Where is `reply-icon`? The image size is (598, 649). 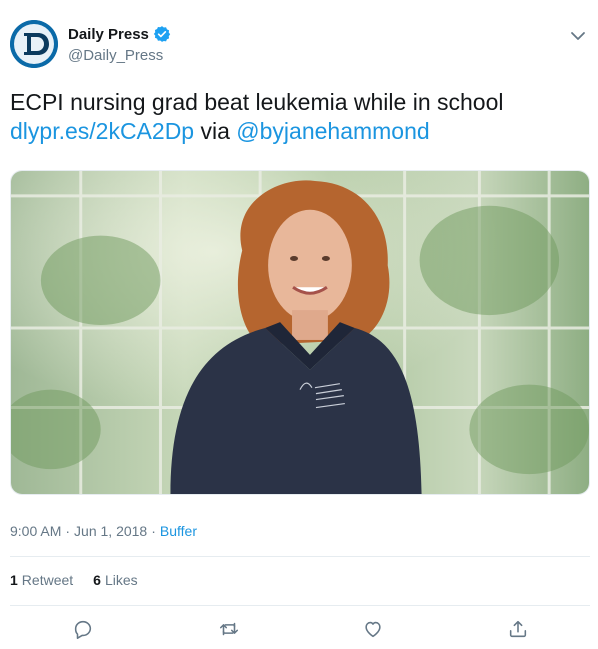 reply-icon is located at coordinates (83, 629).